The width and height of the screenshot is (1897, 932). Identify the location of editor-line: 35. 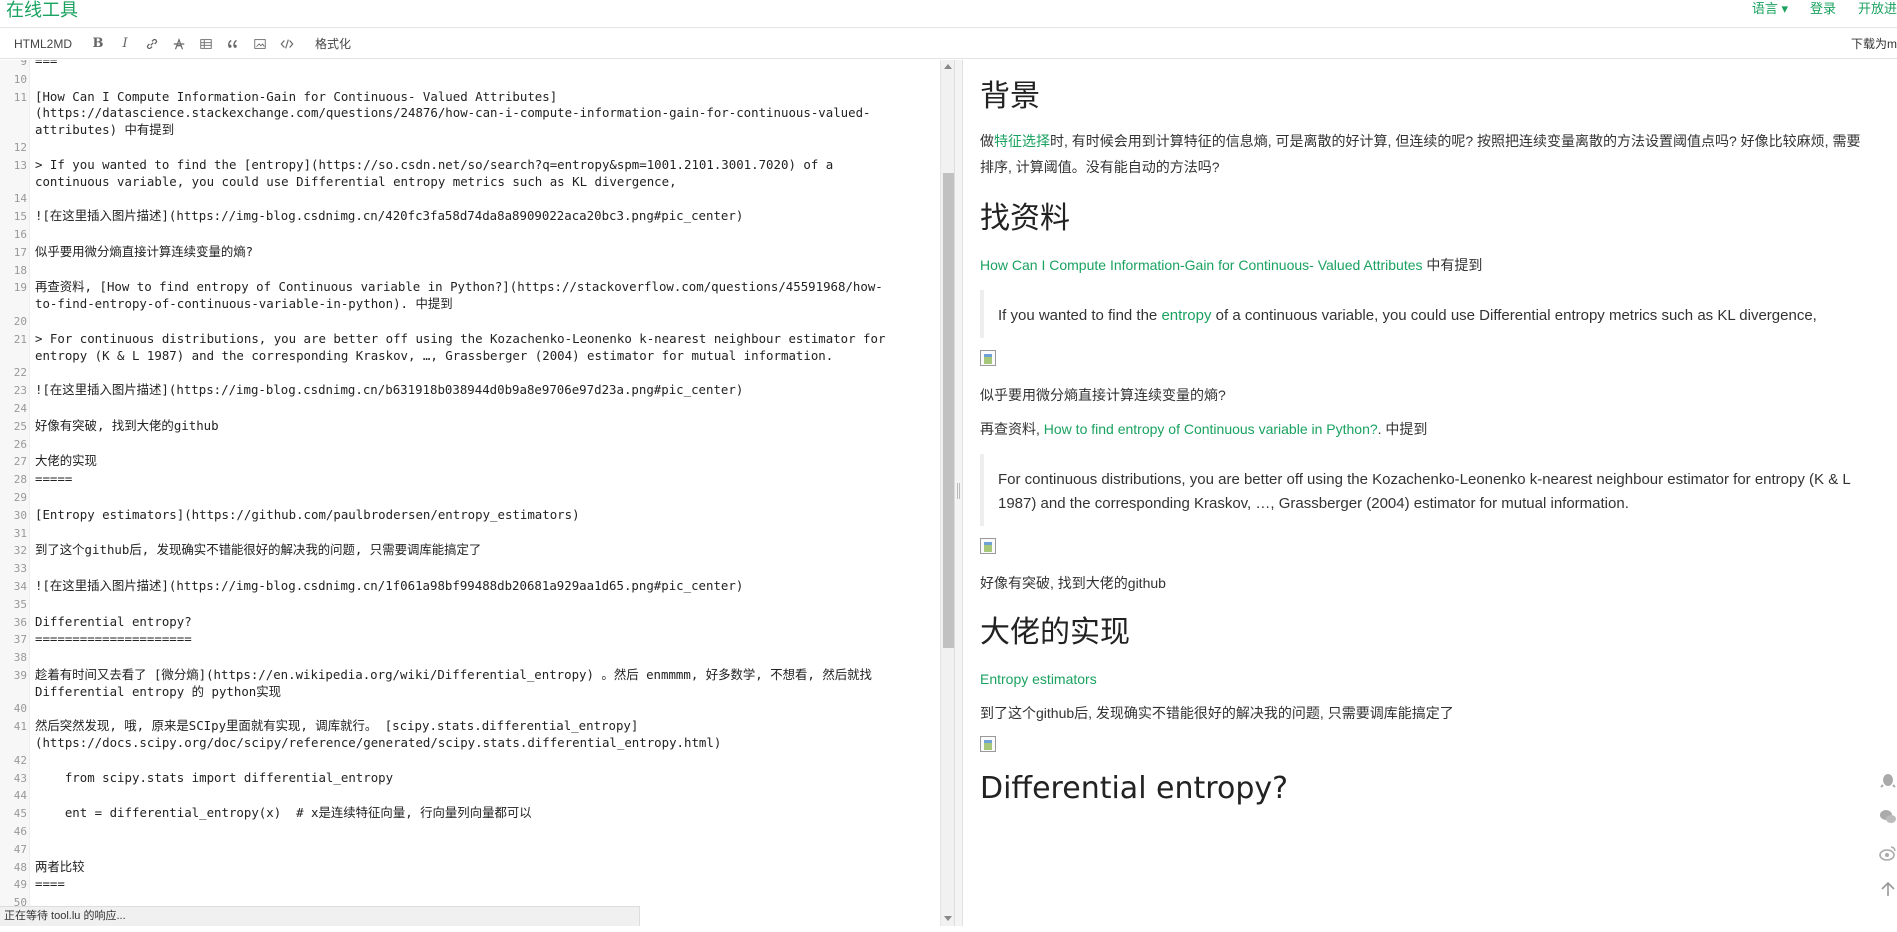
(470, 605).